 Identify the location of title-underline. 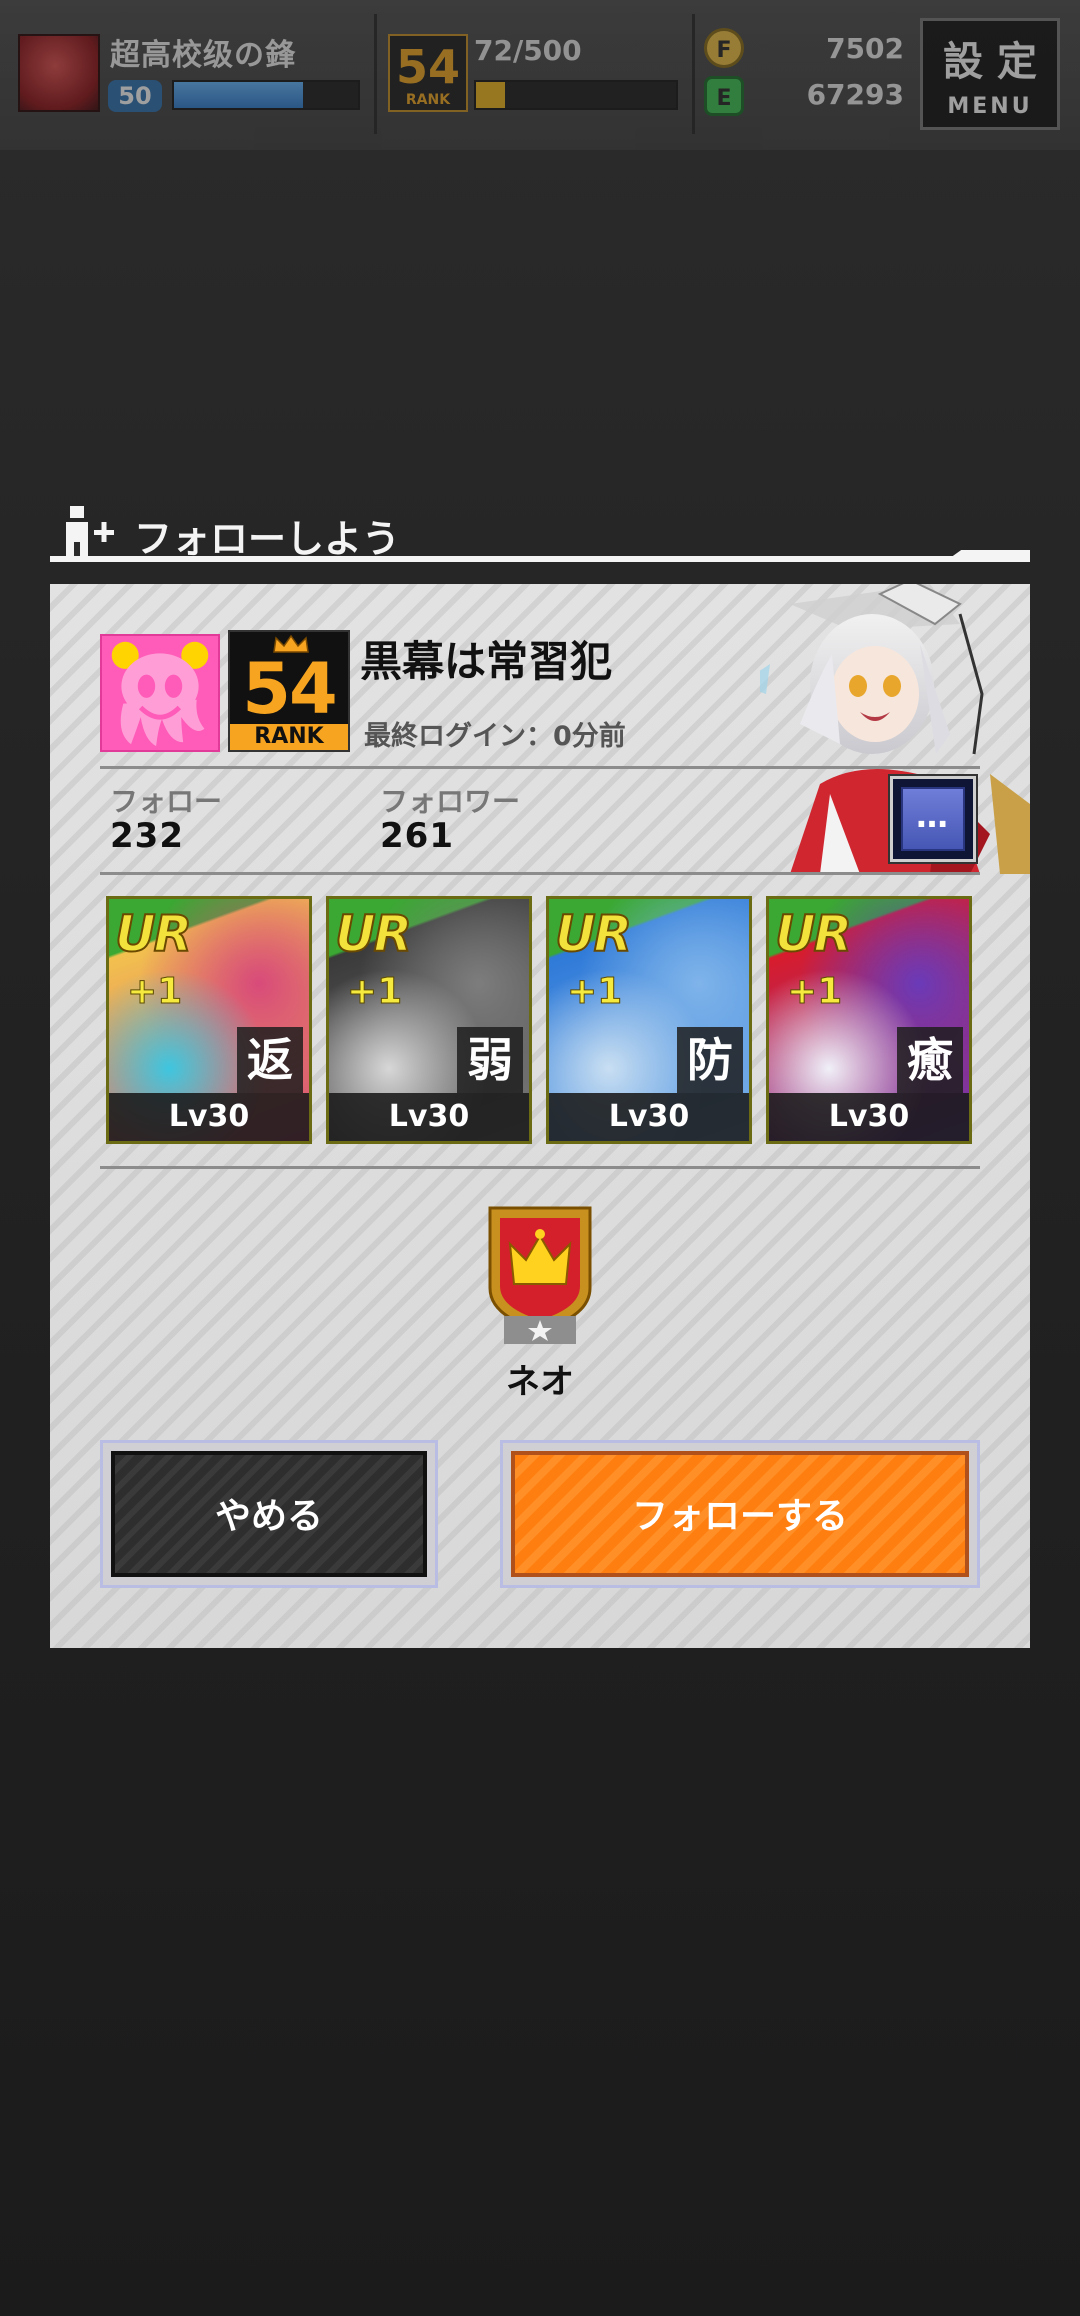
(540, 559).